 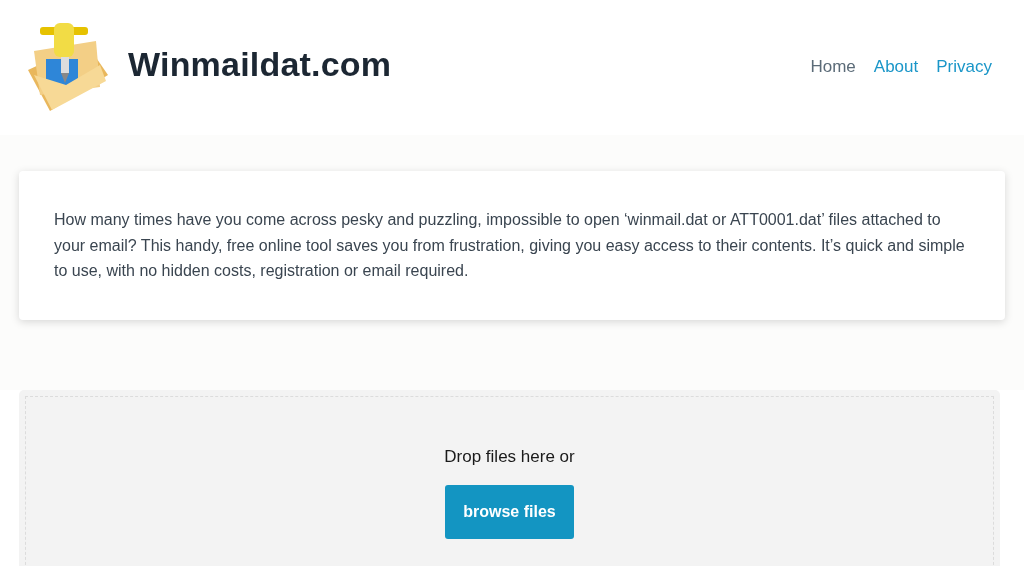 What do you see at coordinates (896, 66) in the screenshot?
I see `nav-link: About` at bounding box center [896, 66].